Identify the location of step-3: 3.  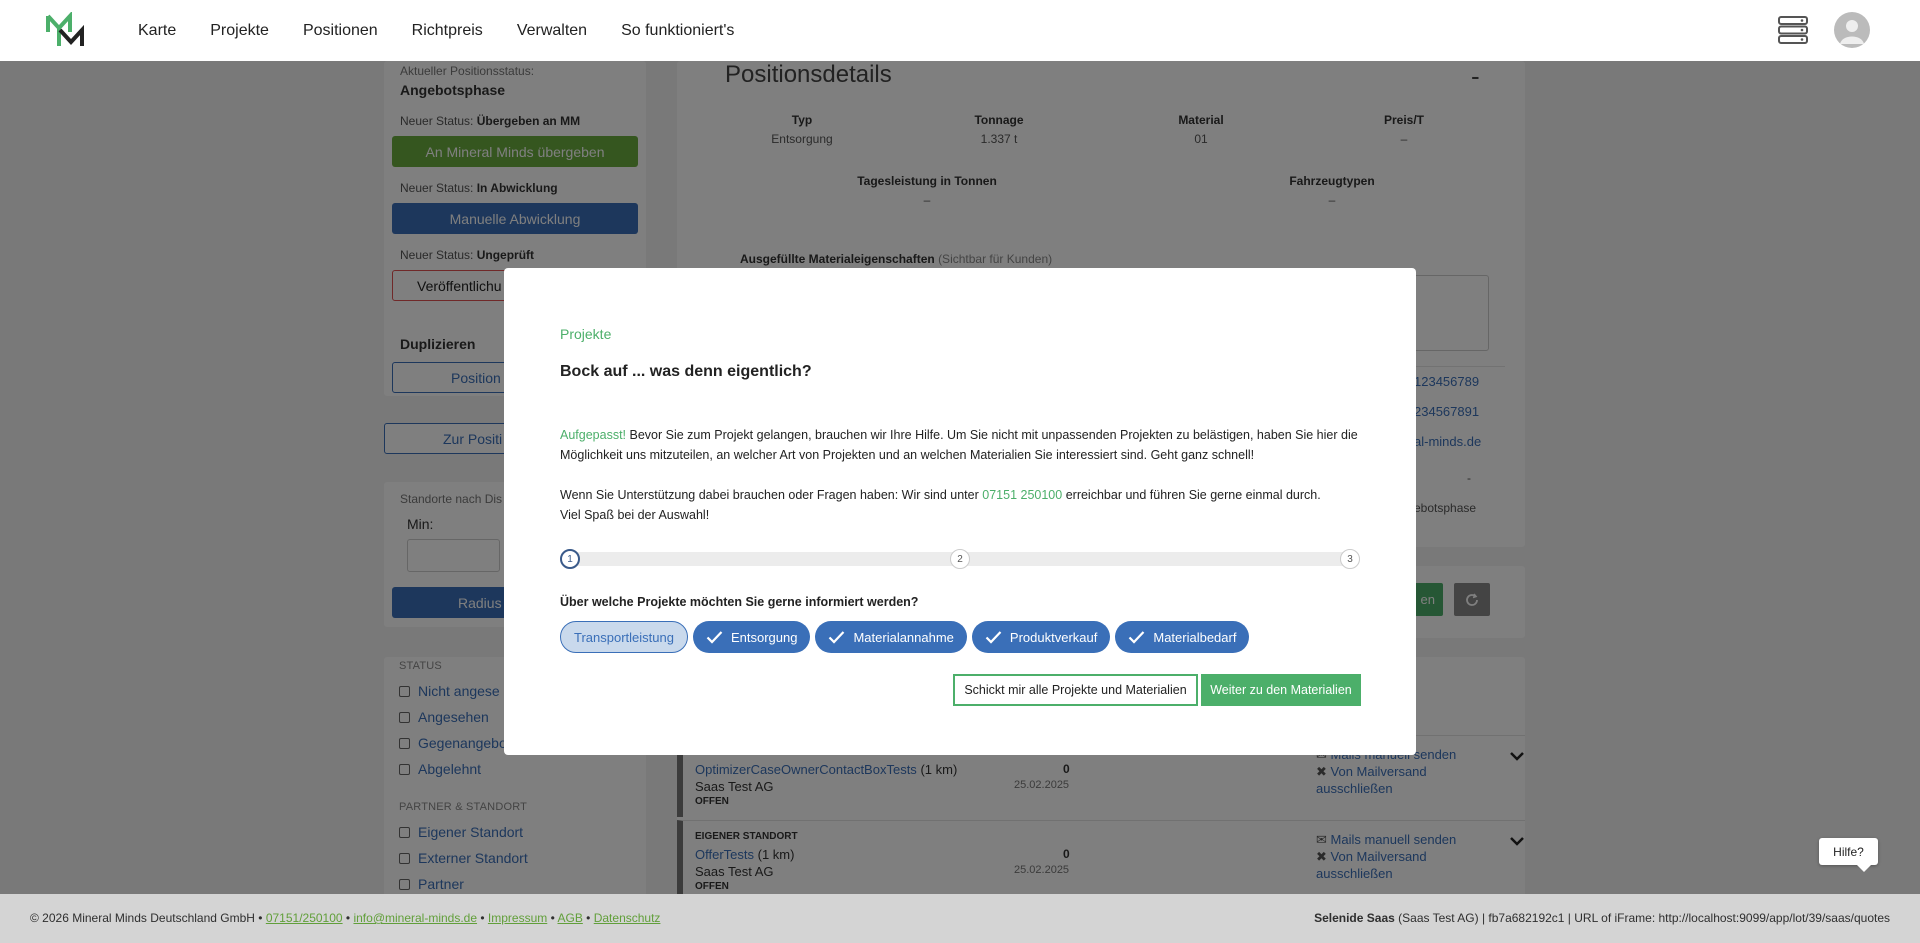
(1350, 559).